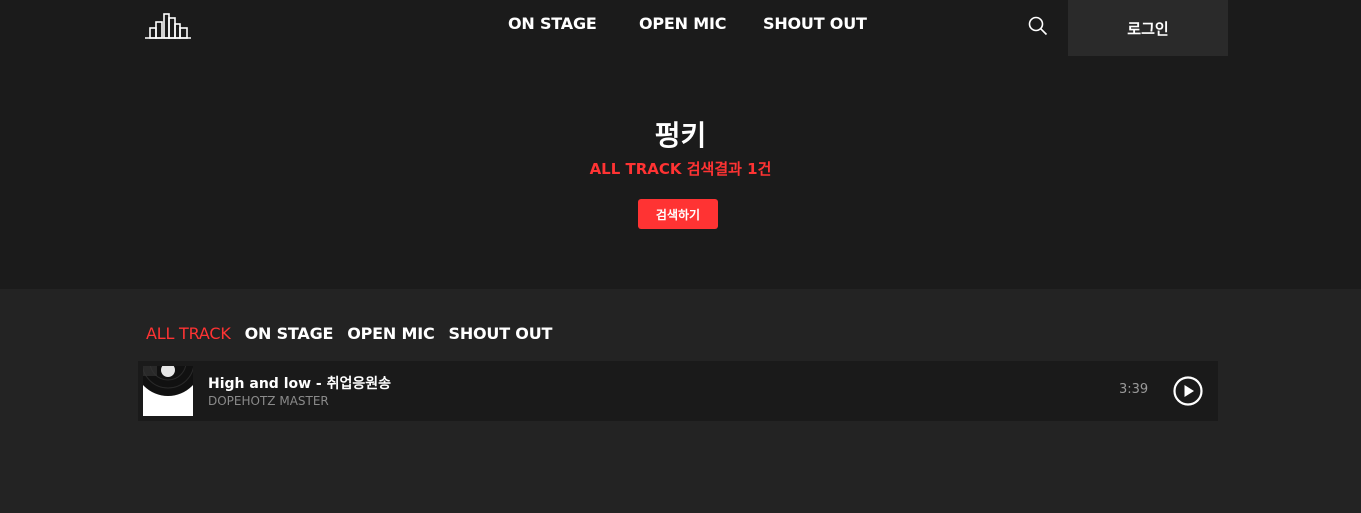  Describe the element at coordinates (1038, 26) in the screenshot. I see `search-icon` at that location.